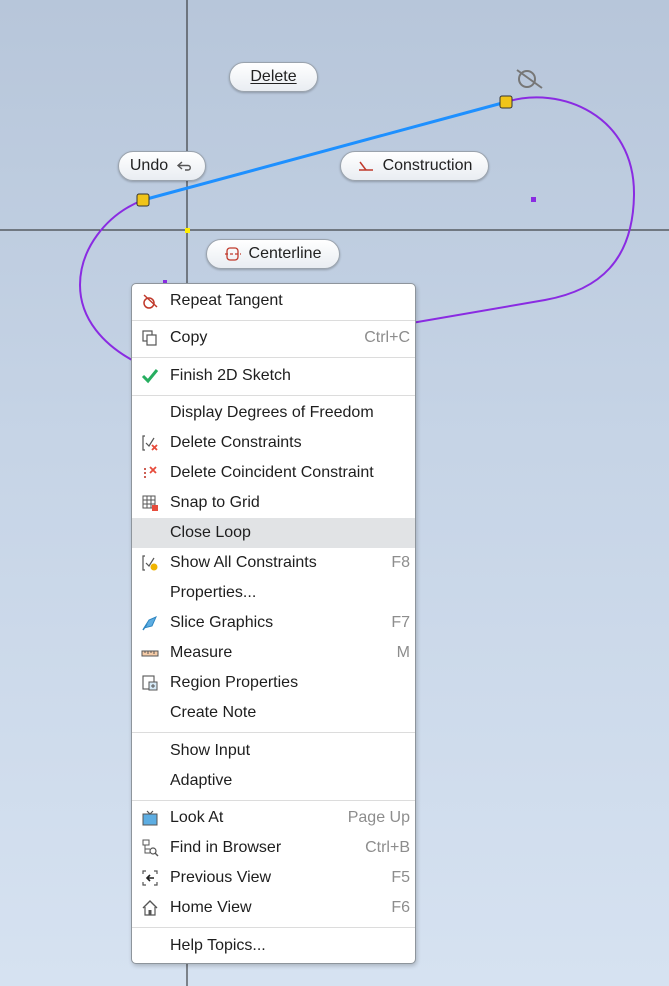  What do you see at coordinates (150, 376) in the screenshot?
I see `checkmark-icon` at bounding box center [150, 376].